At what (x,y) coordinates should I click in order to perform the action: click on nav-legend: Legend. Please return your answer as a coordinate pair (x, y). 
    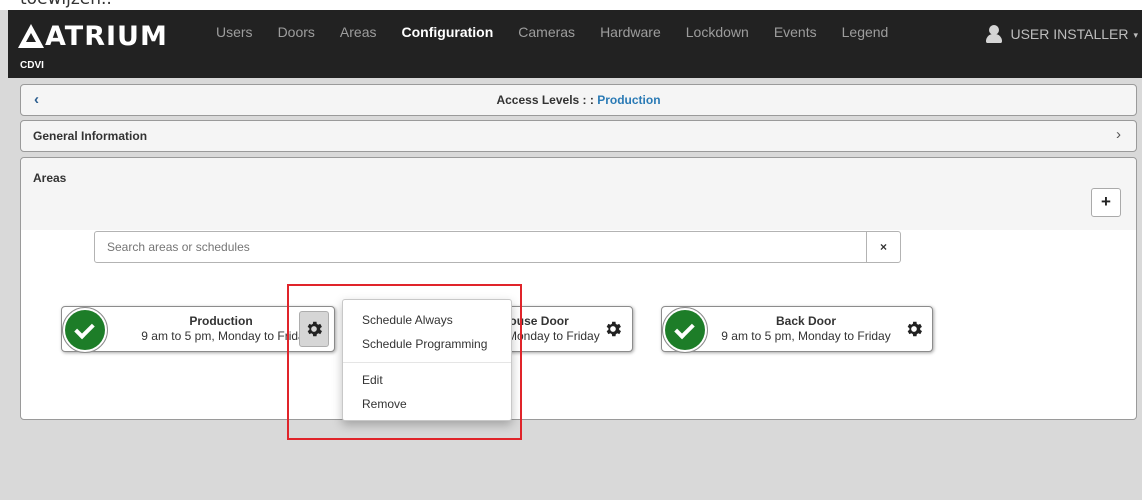
    Looking at the image, I should click on (865, 32).